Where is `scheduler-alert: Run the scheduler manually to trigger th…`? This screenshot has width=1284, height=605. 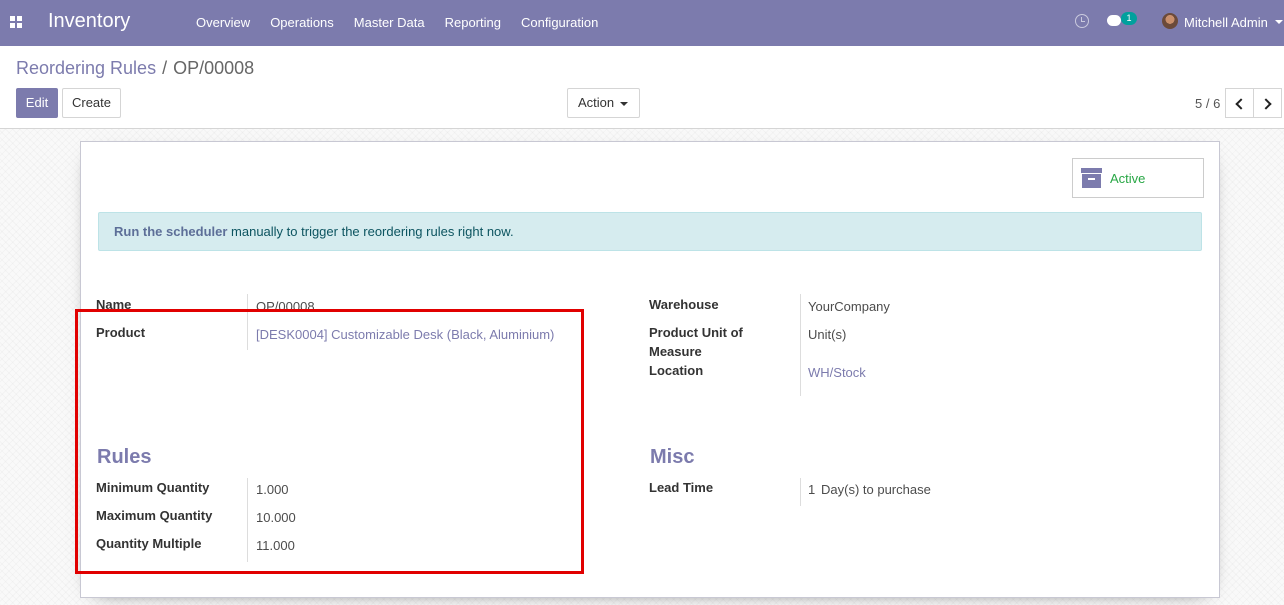
scheduler-alert: Run the scheduler manually to trigger th… is located at coordinates (650, 231).